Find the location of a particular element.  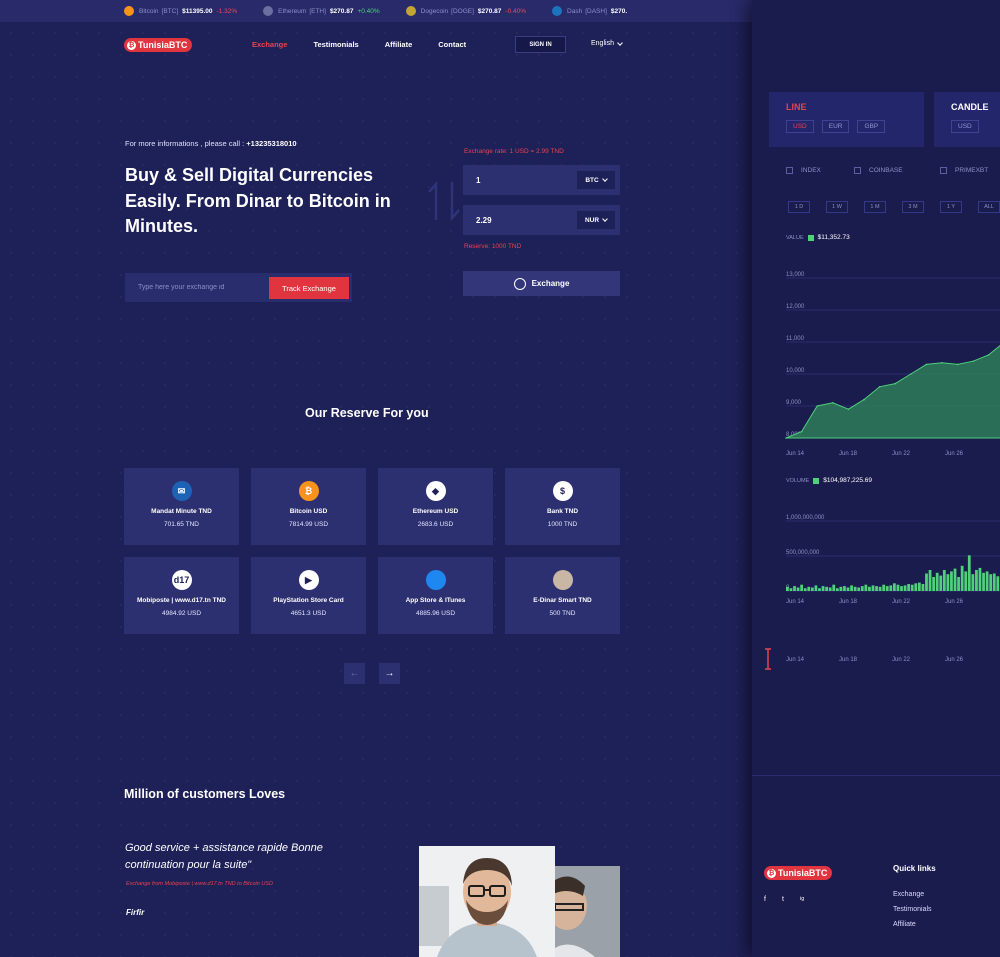

value-label: VALUE is located at coordinates (795, 237).